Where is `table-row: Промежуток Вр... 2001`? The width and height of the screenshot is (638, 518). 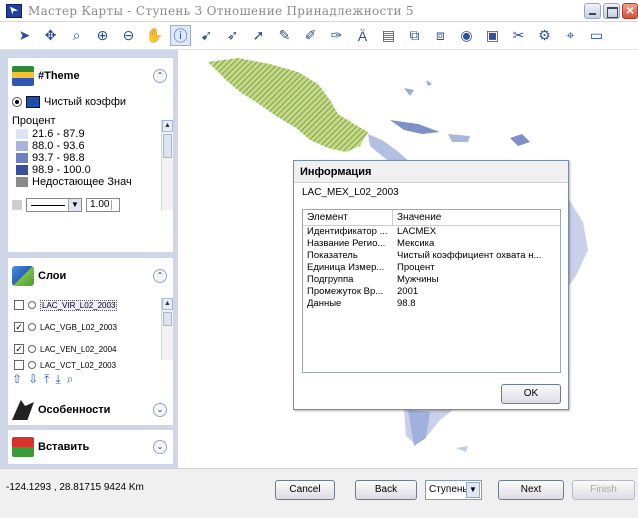
table-row: Промежуток Вр... 2001 is located at coordinates (431, 292).